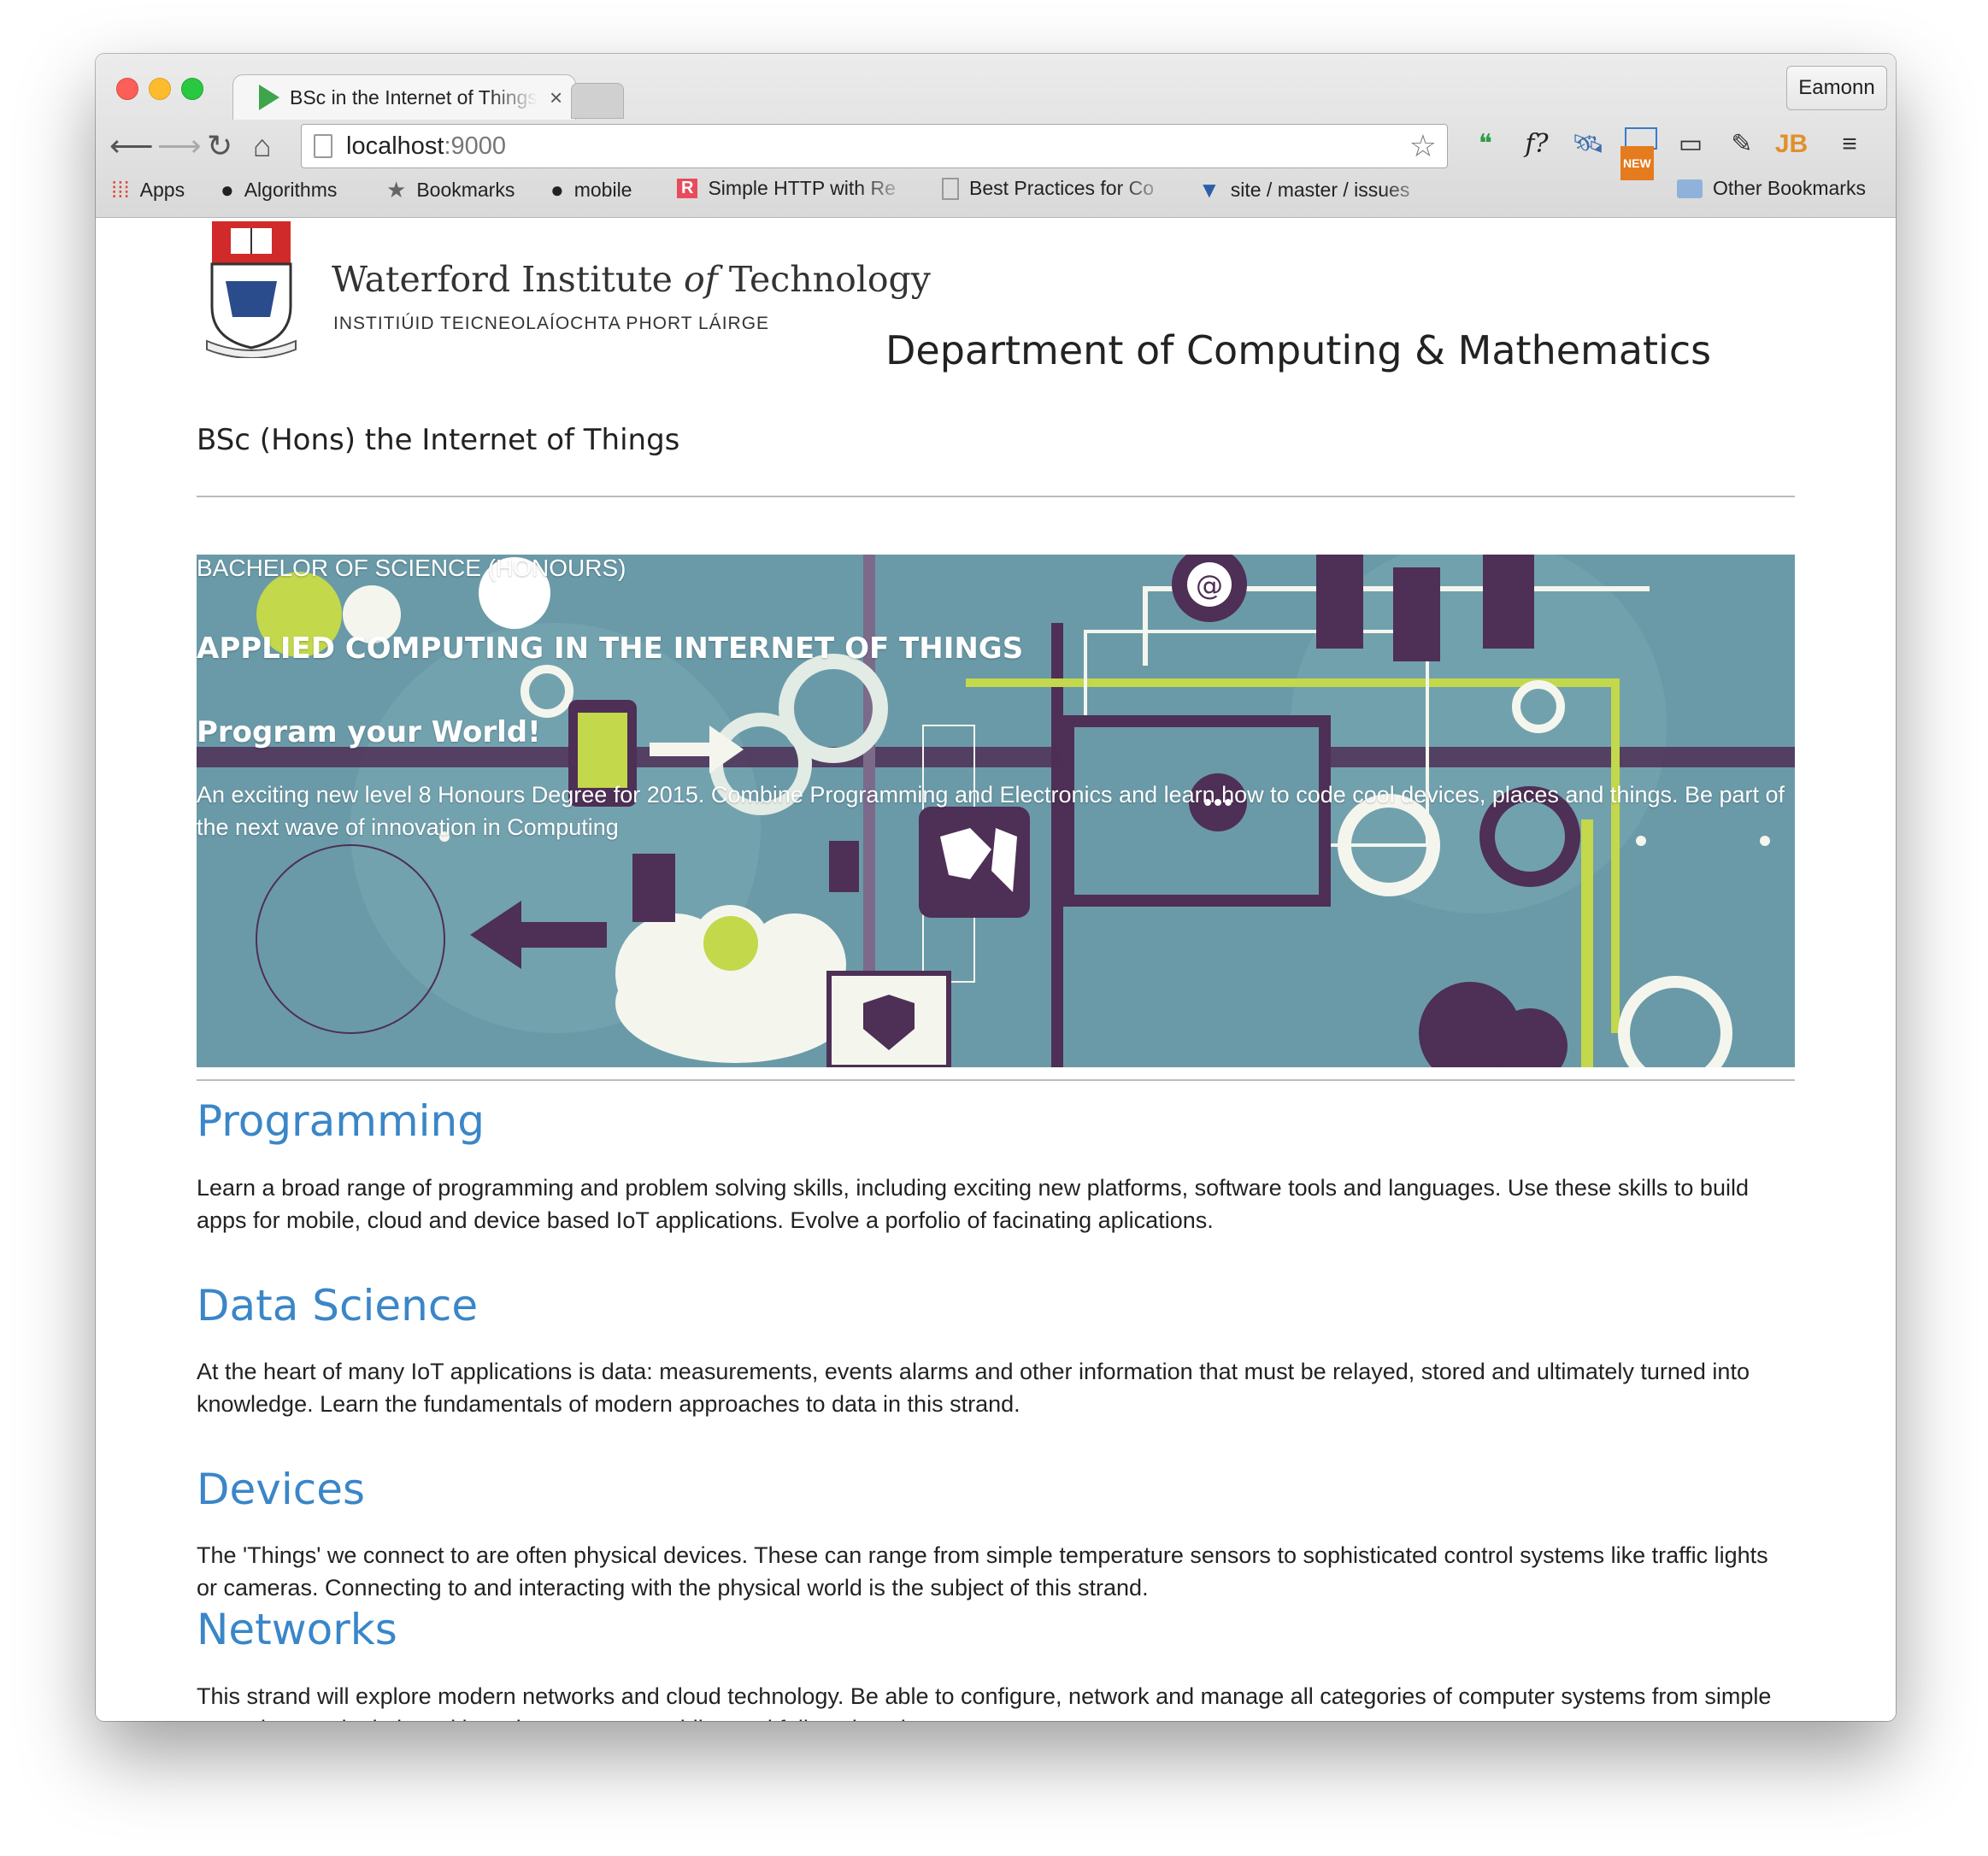 Image resolution: width=1988 pixels, height=1856 pixels. I want to click on zoom-window-button, so click(192, 89).